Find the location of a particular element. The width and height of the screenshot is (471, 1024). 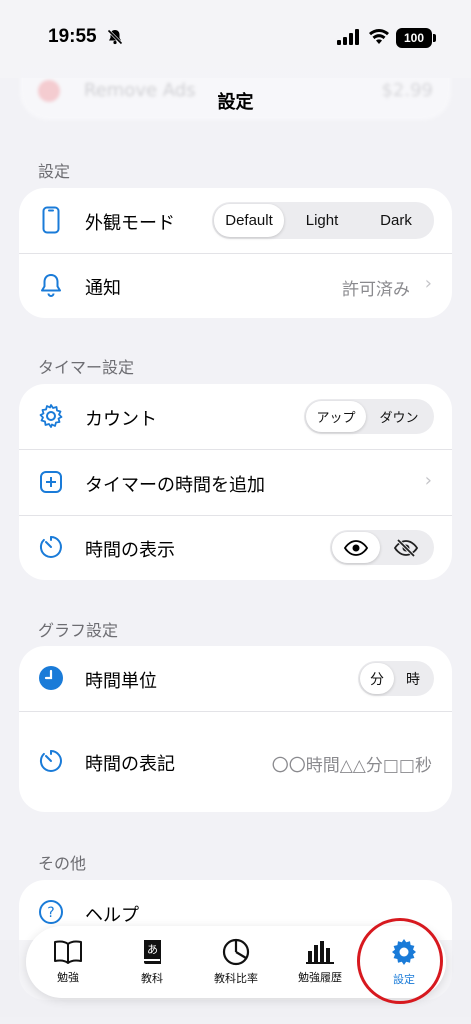

add-timer-time-row: タイマーの時間を追加 › is located at coordinates (235, 482).